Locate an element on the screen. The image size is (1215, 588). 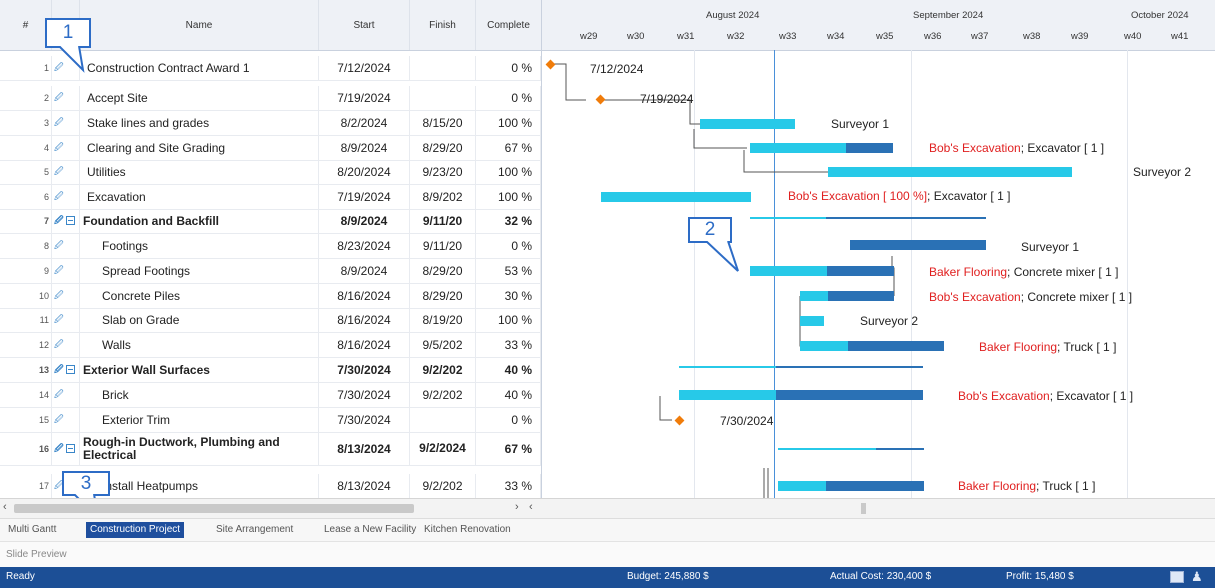
task-name: Concrete Piles is located at coordinates (199, 296).